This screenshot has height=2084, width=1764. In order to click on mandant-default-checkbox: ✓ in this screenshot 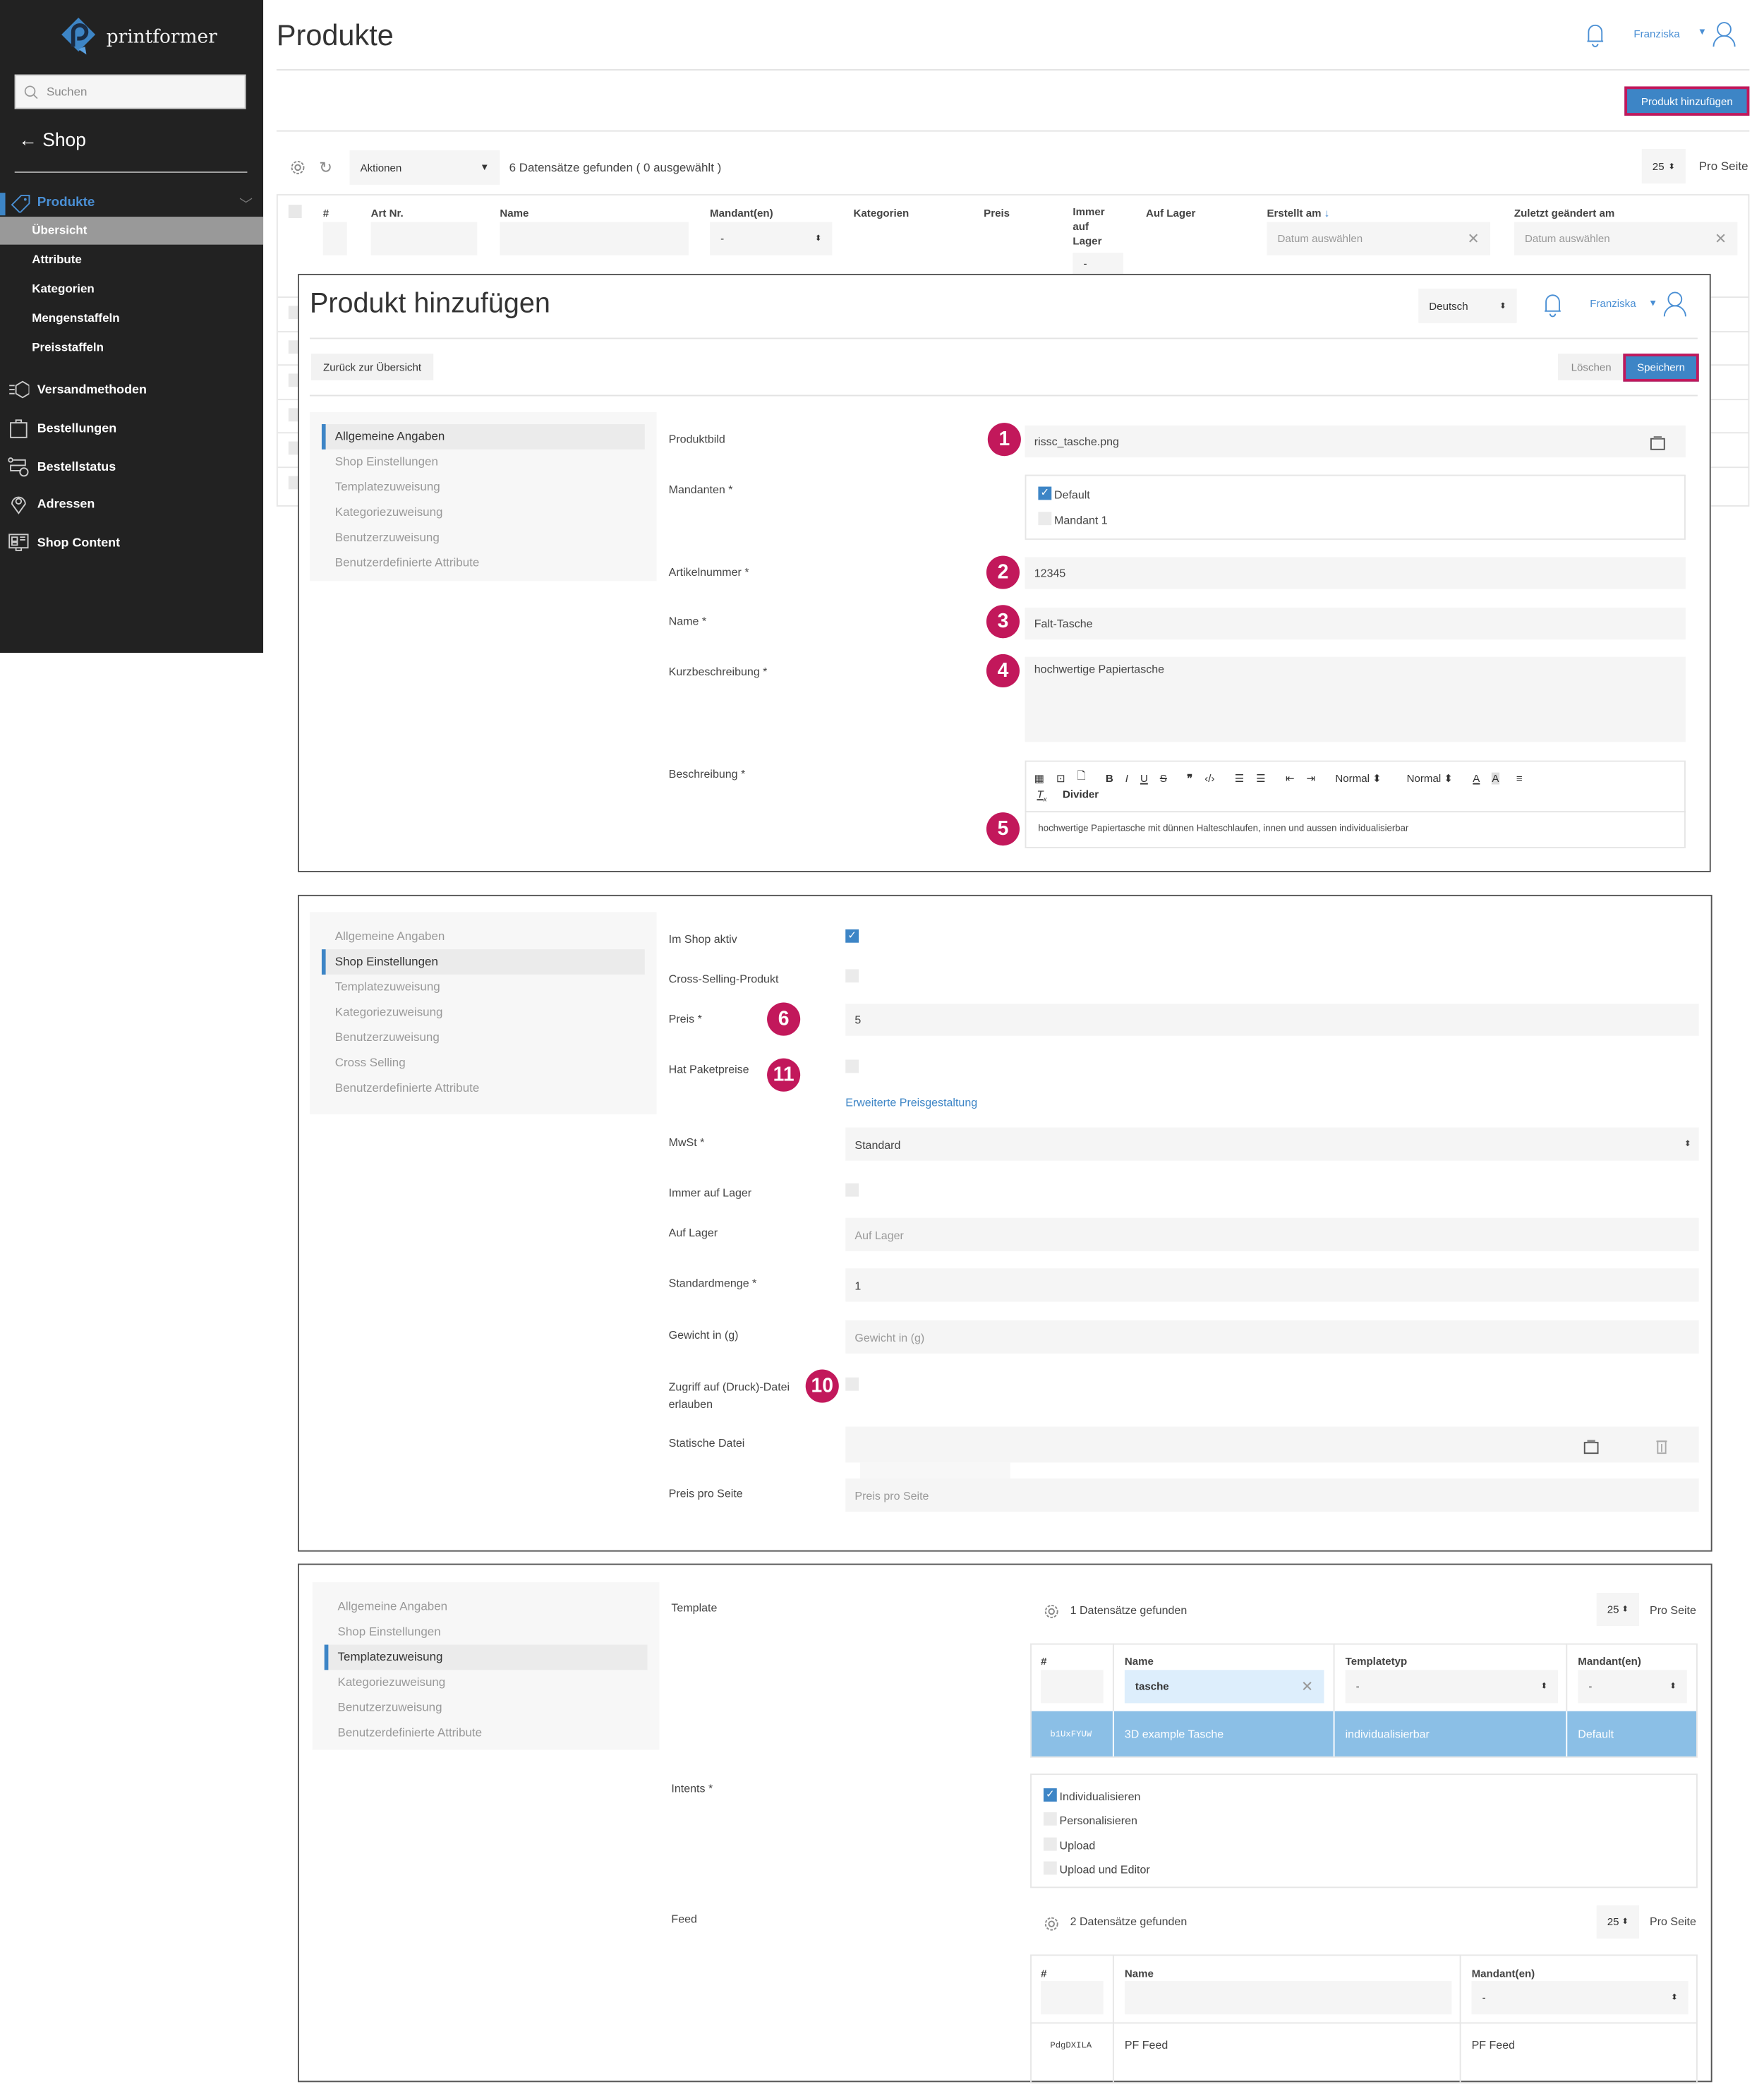, I will do `click(1045, 493)`.